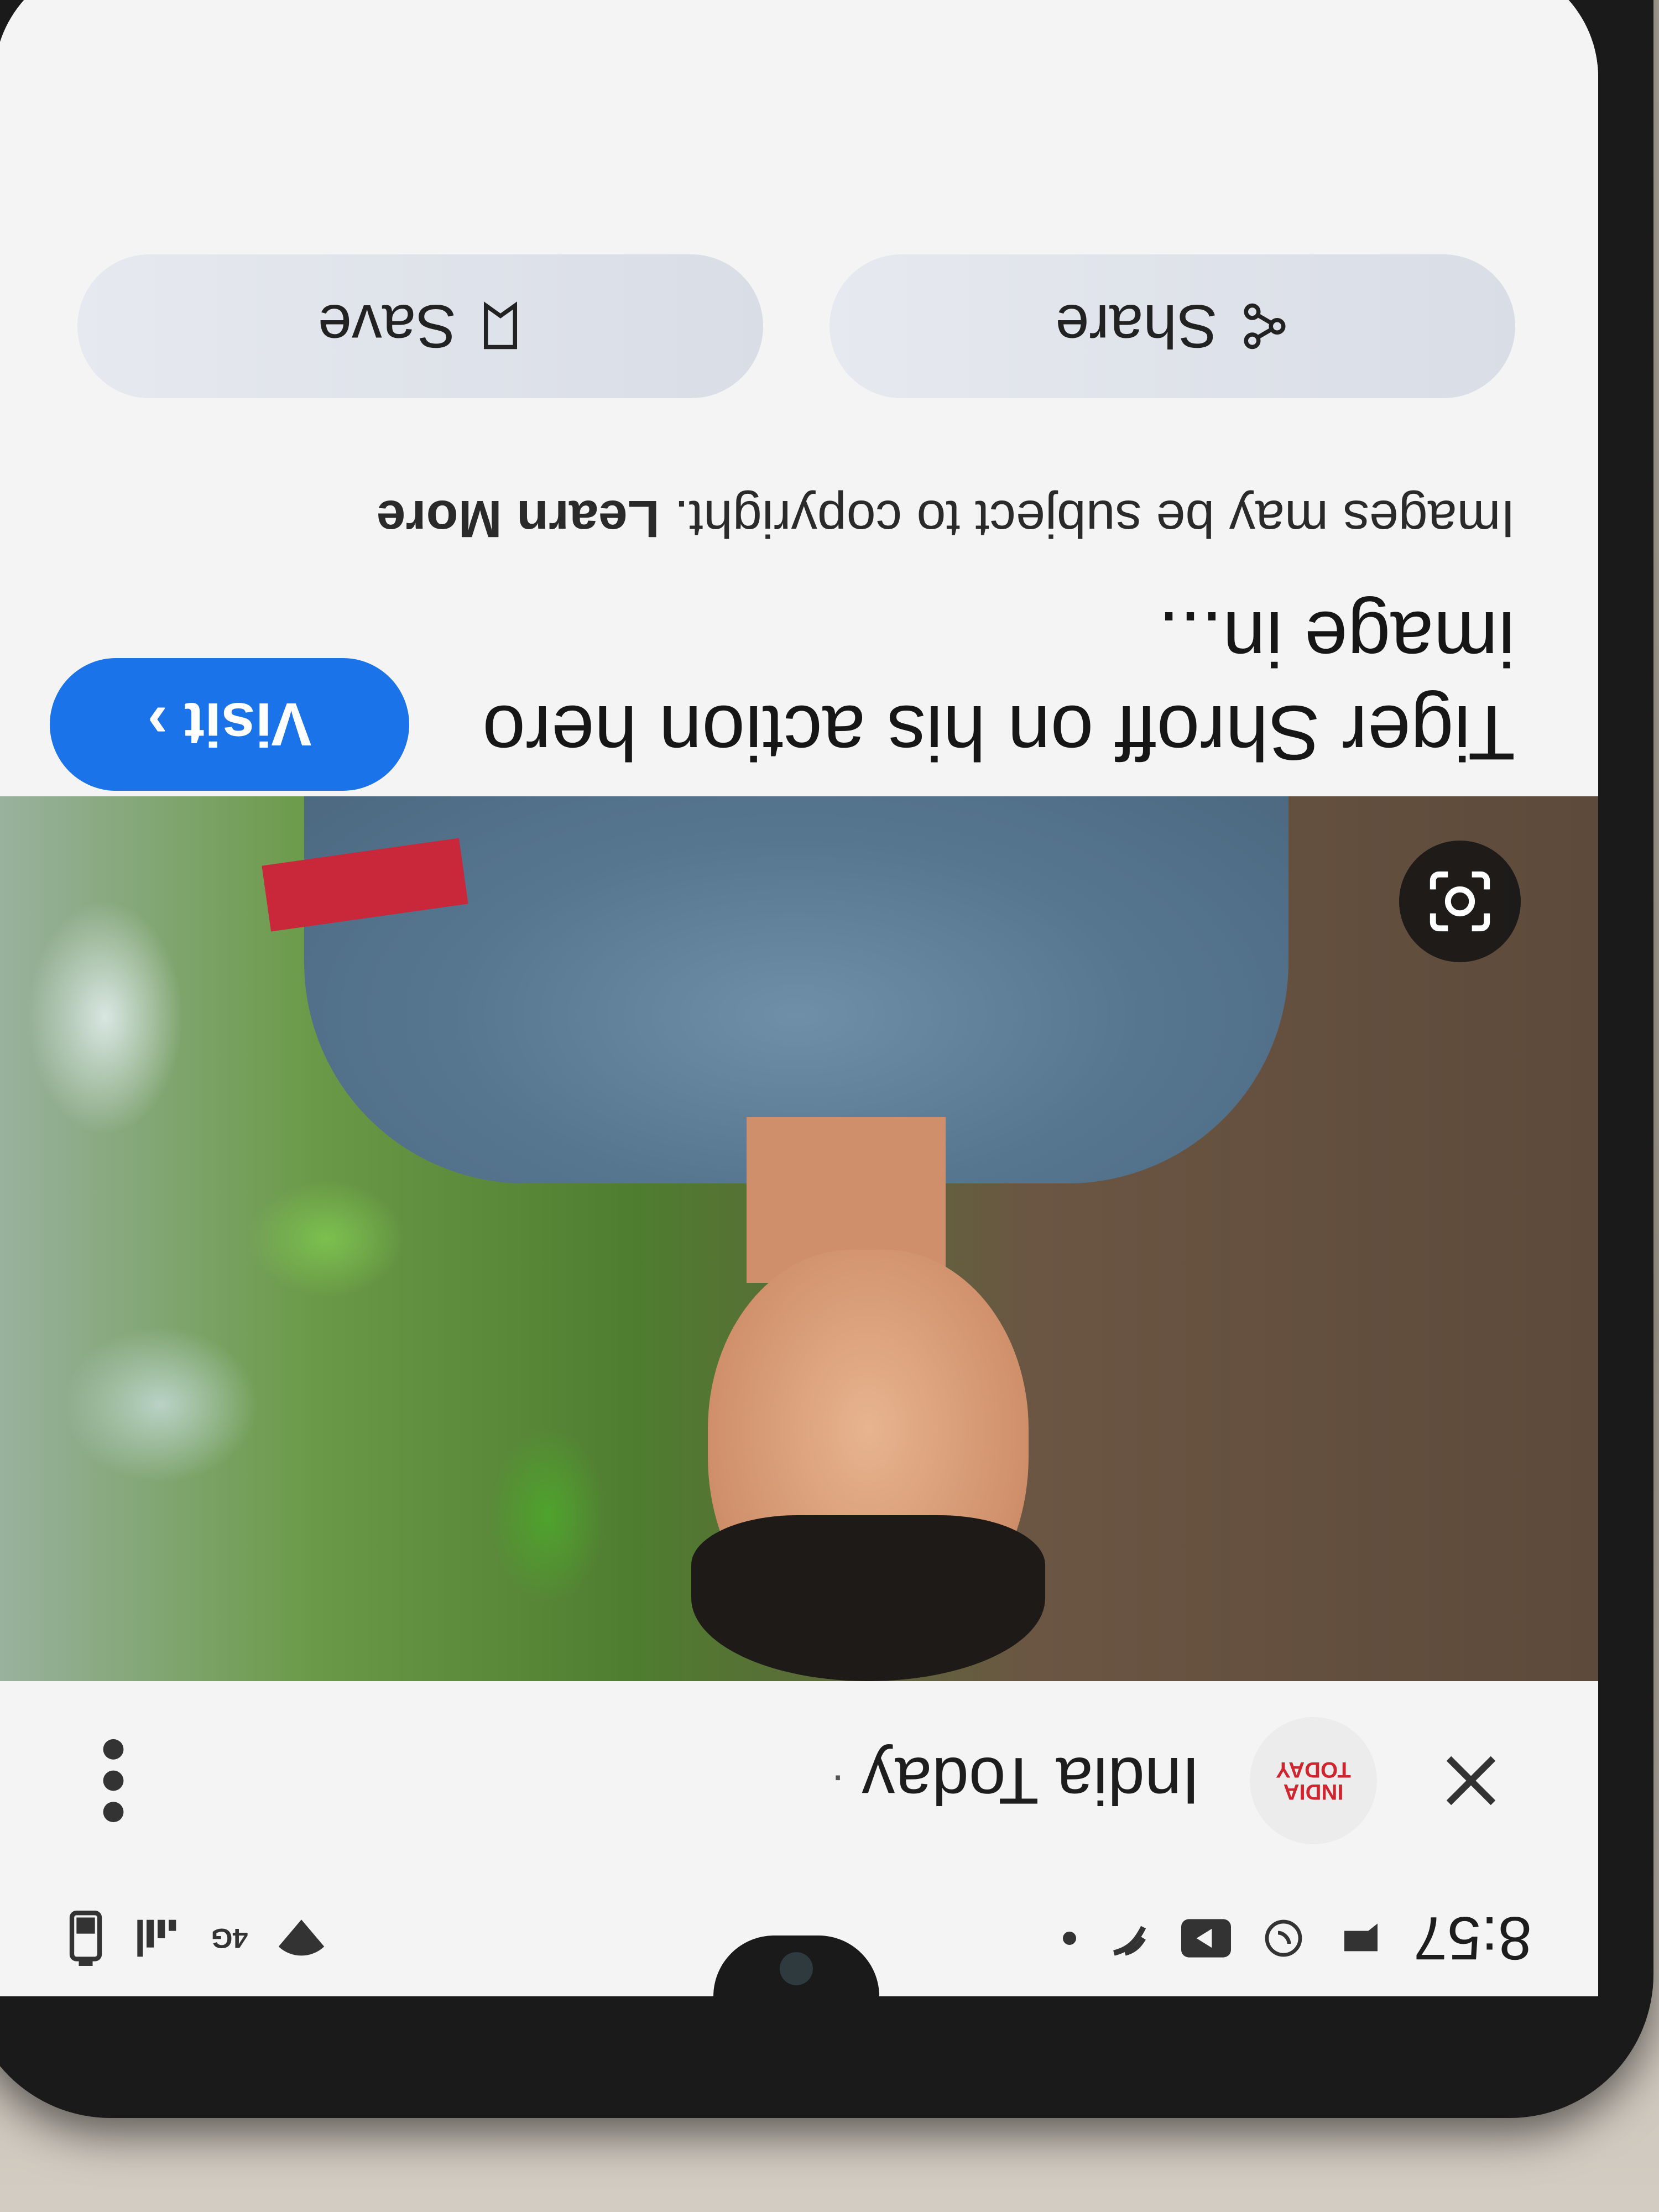 This screenshot has width=1659, height=2212. Describe the element at coordinates (158, 1938) in the screenshot. I see `signal-icon` at that location.